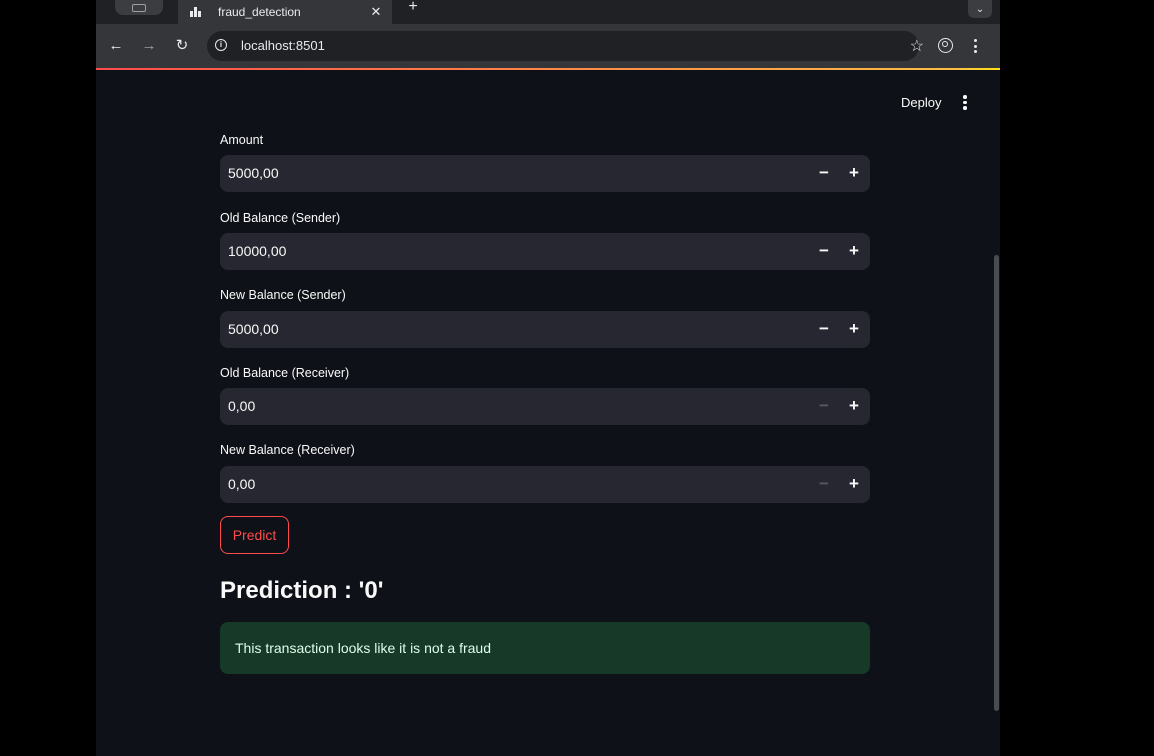 The height and width of the screenshot is (756, 1154). Describe the element at coordinates (254, 535) in the screenshot. I see `predict-button: Predict` at that location.